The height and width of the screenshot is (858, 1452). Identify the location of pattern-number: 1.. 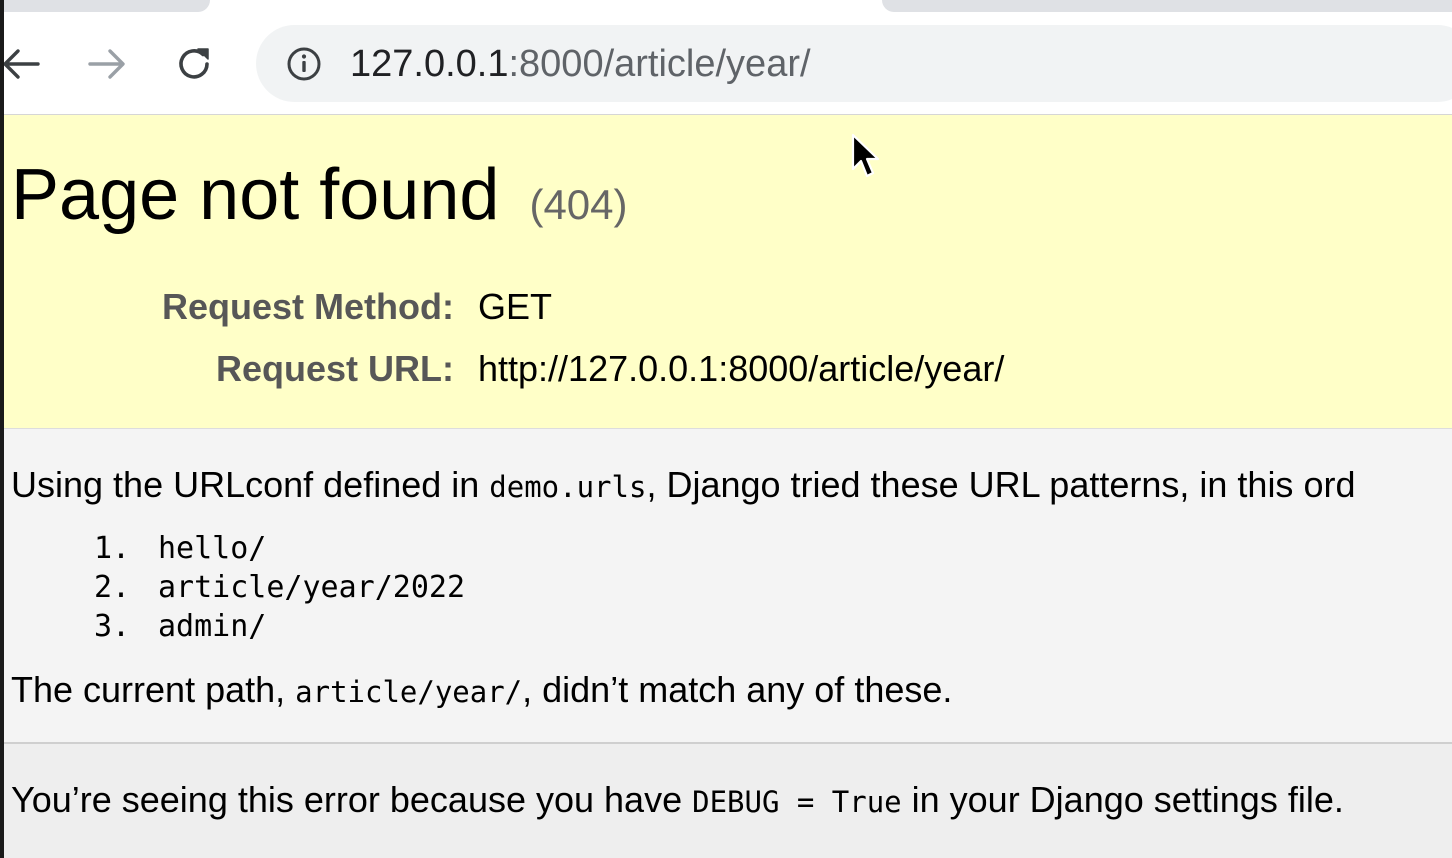
(112, 548).